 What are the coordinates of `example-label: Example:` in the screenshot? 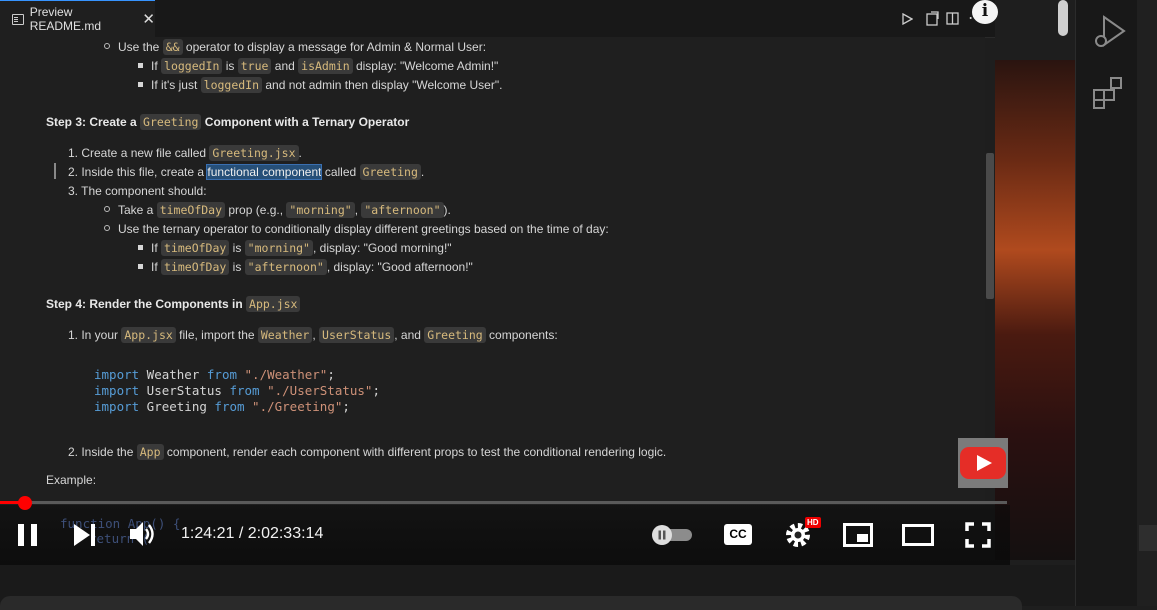 It's located at (71, 480).